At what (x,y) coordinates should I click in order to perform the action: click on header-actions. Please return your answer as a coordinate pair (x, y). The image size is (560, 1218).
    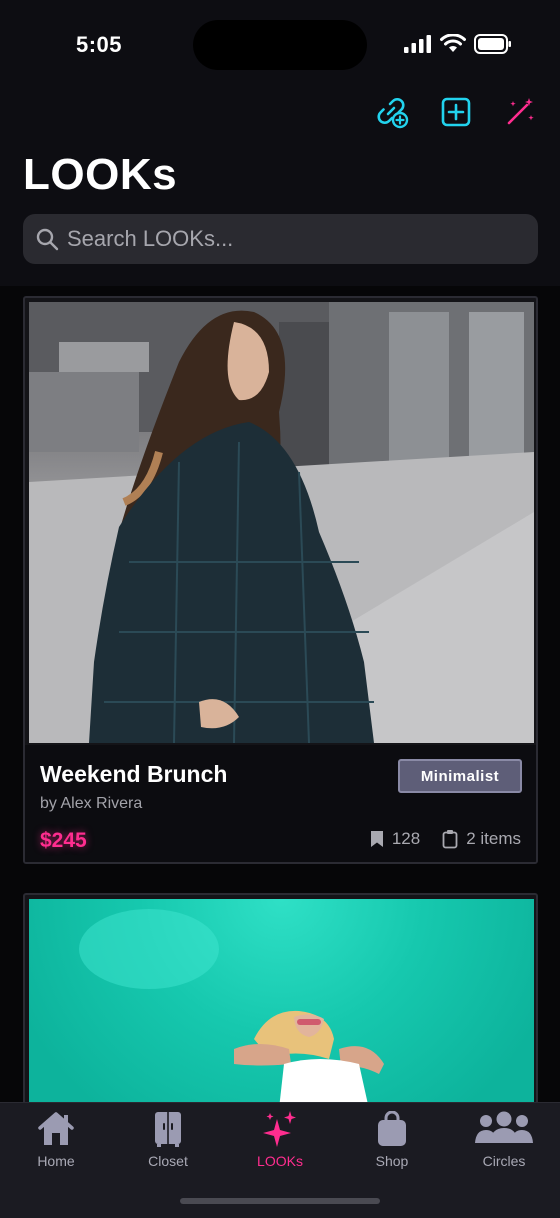
    Looking at the image, I should click on (456, 112).